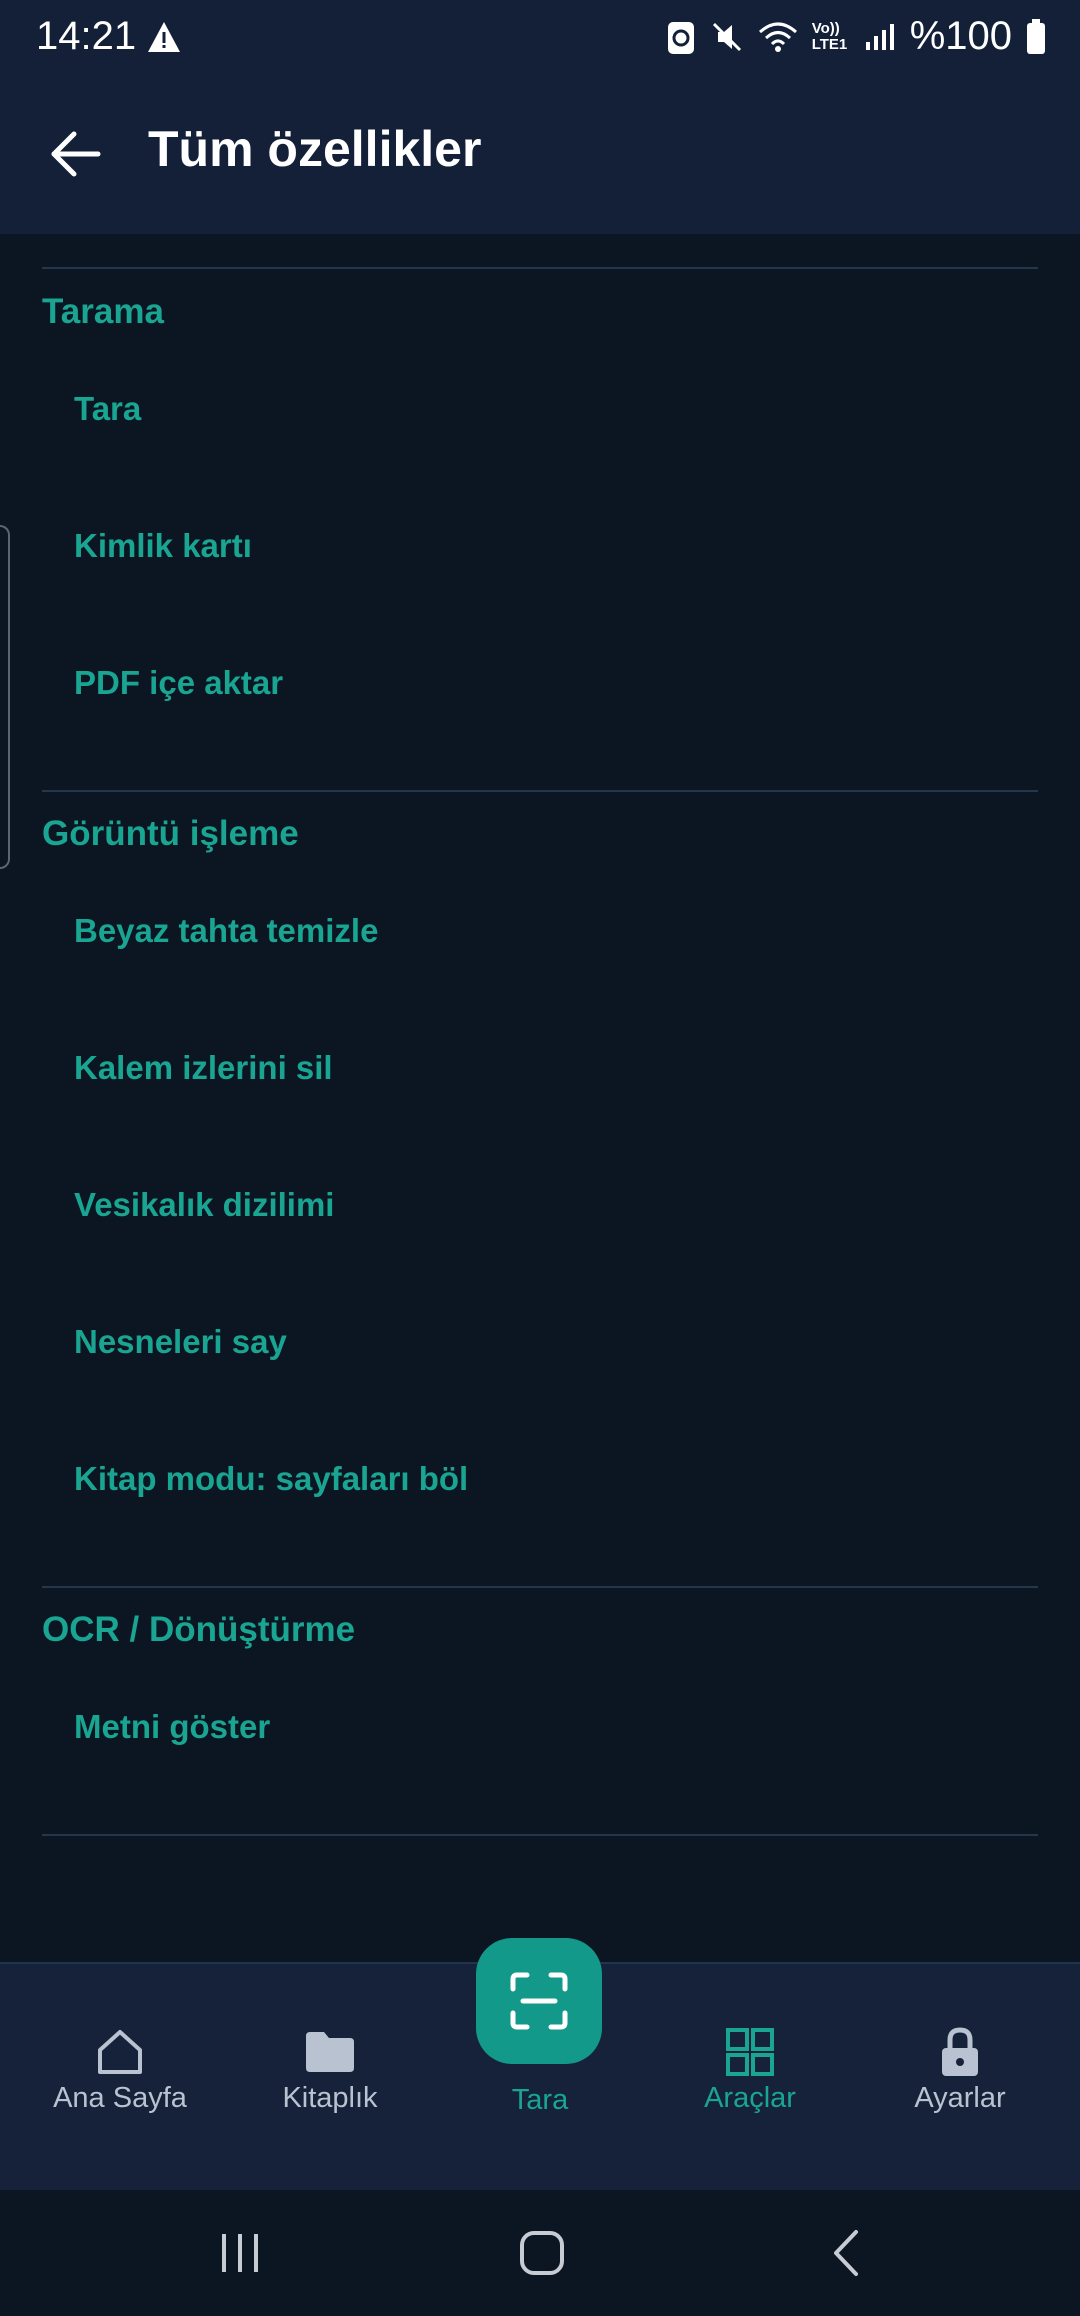 This screenshot has height=2316, width=1080. Describe the element at coordinates (164, 37) in the screenshot. I see `warning-icon` at that location.